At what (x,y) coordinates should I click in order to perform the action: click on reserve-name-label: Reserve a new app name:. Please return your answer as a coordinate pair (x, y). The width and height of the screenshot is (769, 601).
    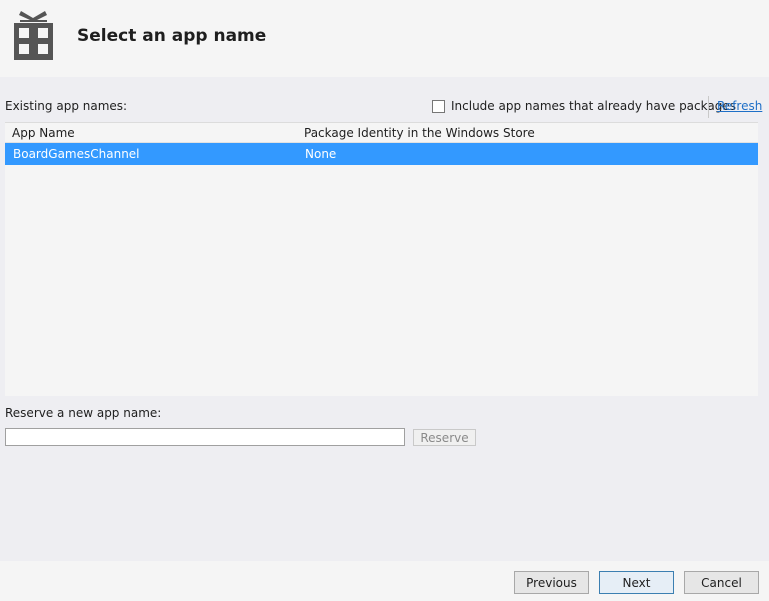
    Looking at the image, I should click on (83, 413).